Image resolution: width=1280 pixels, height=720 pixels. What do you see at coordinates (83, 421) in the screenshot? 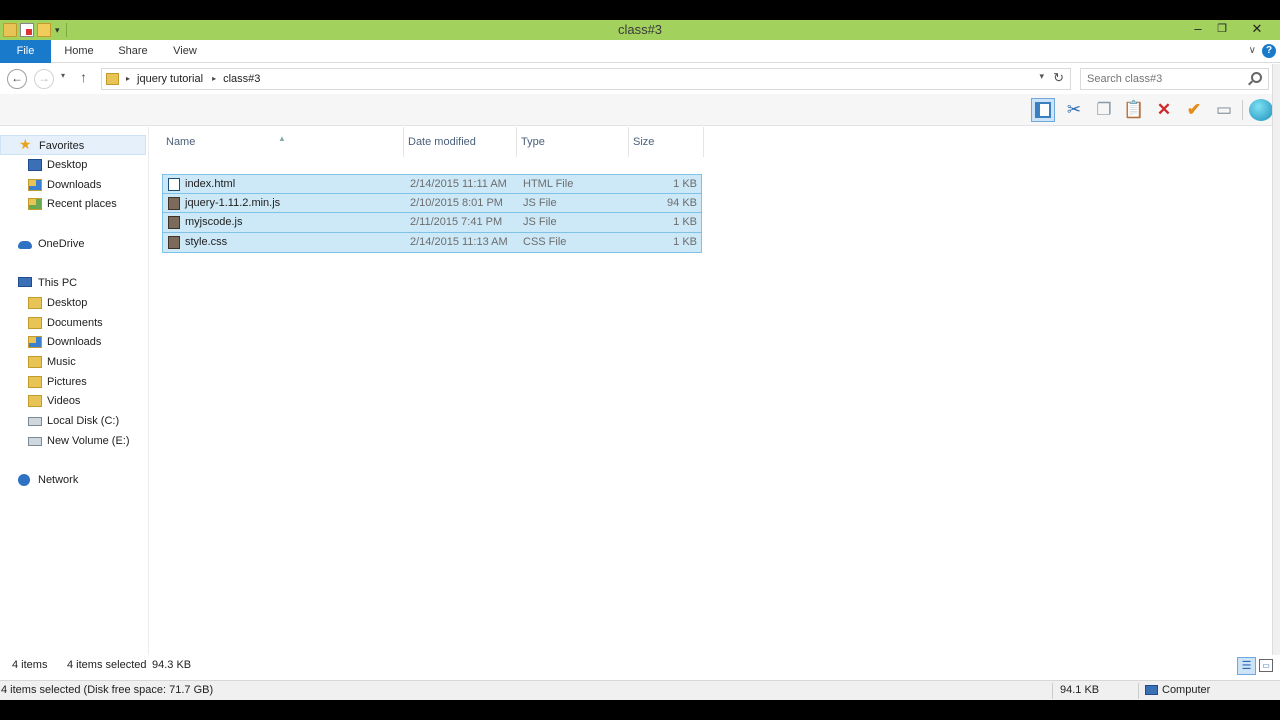
I see `sidebar-item-label: Local Disk (C:)` at bounding box center [83, 421].